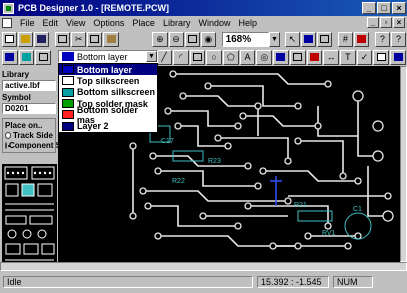 This screenshot has height=293, width=407. I want to click on measure-icon, so click(362, 39).